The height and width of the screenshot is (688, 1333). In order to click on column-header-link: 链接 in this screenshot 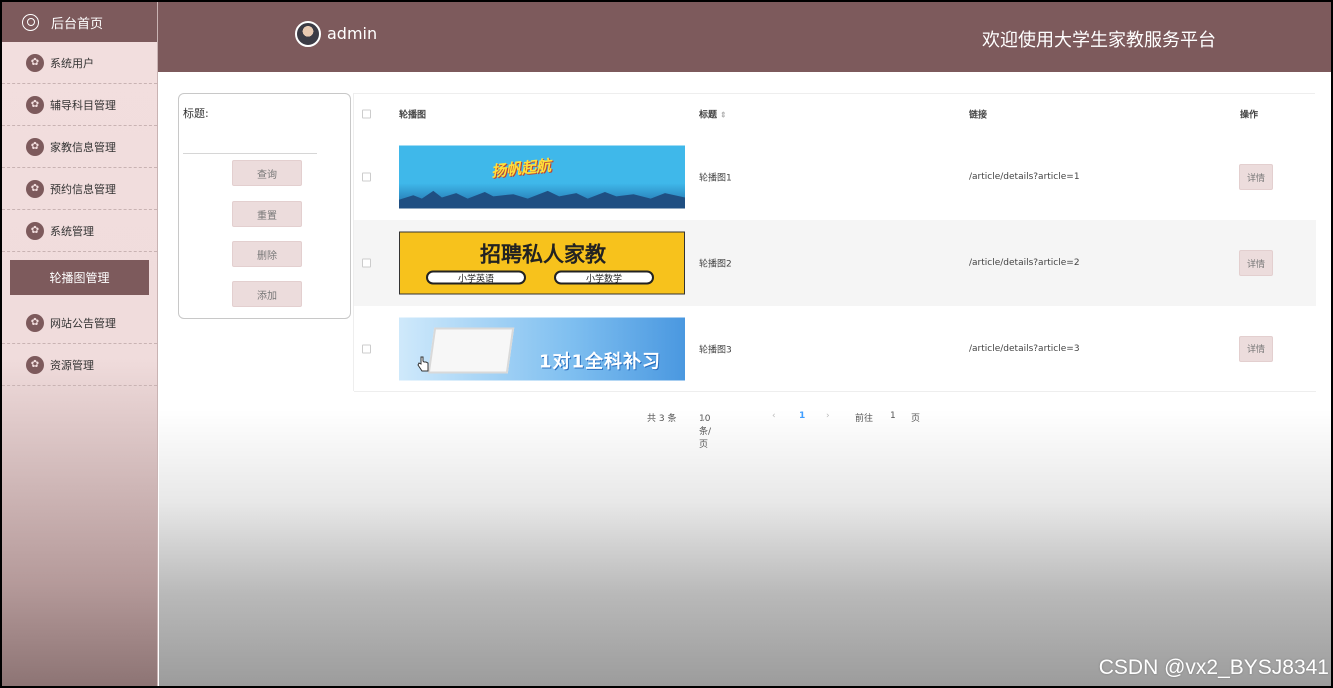, I will do `click(978, 115)`.